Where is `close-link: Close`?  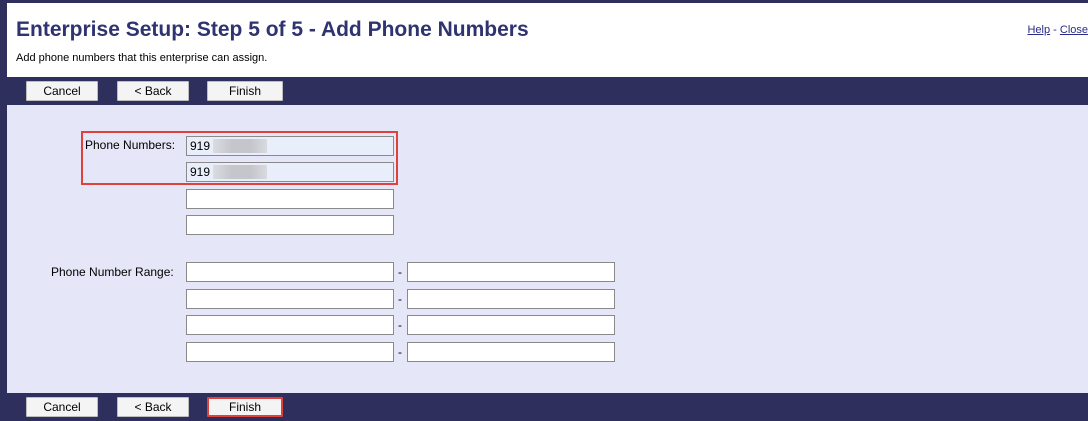 close-link: Close is located at coordinates (1074, 30).